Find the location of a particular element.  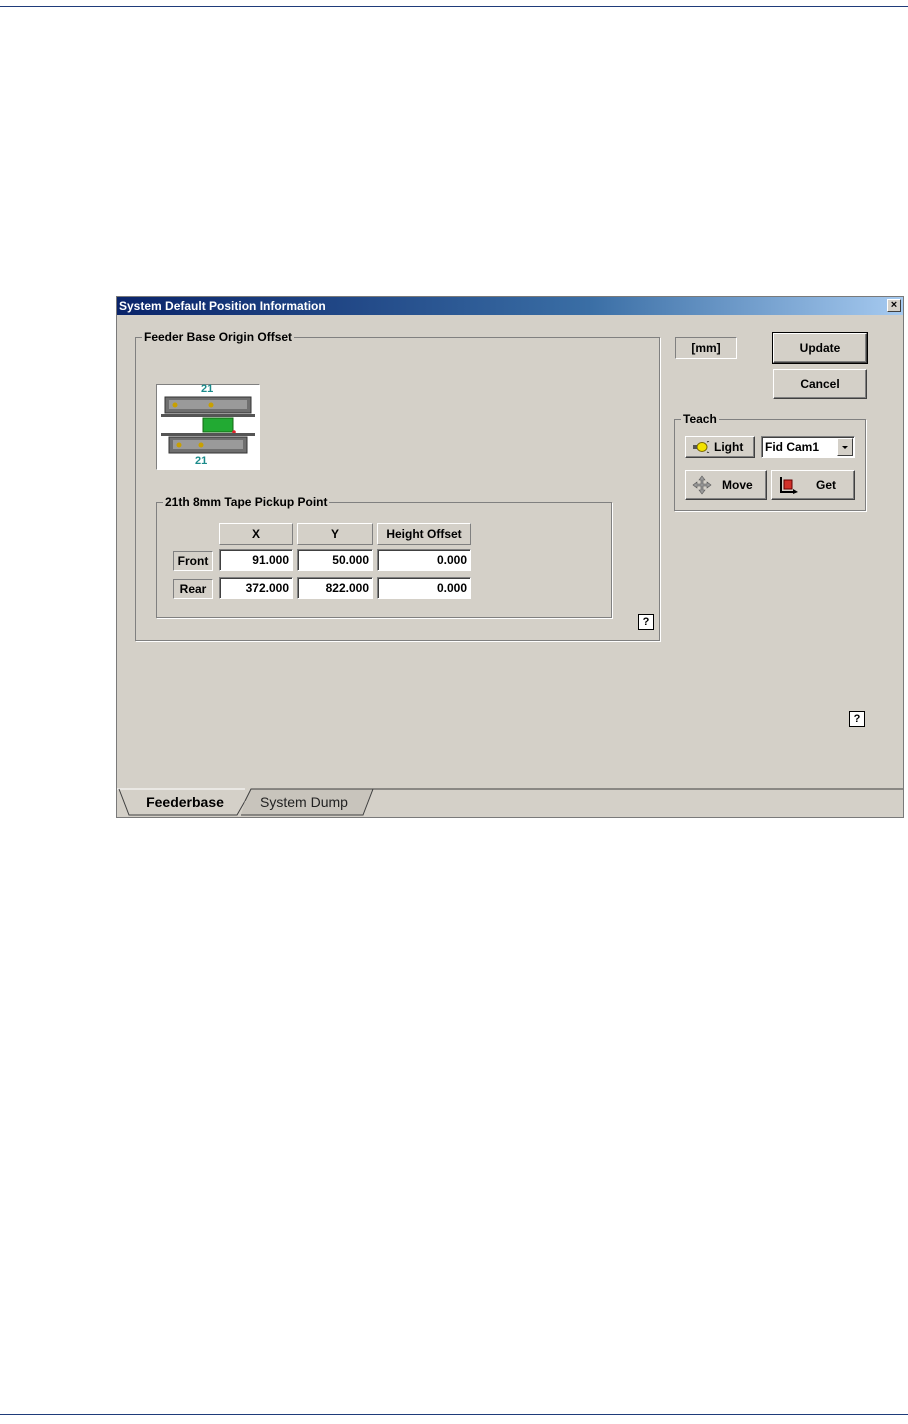

move-button: Move is located at coordinates (726, 485).